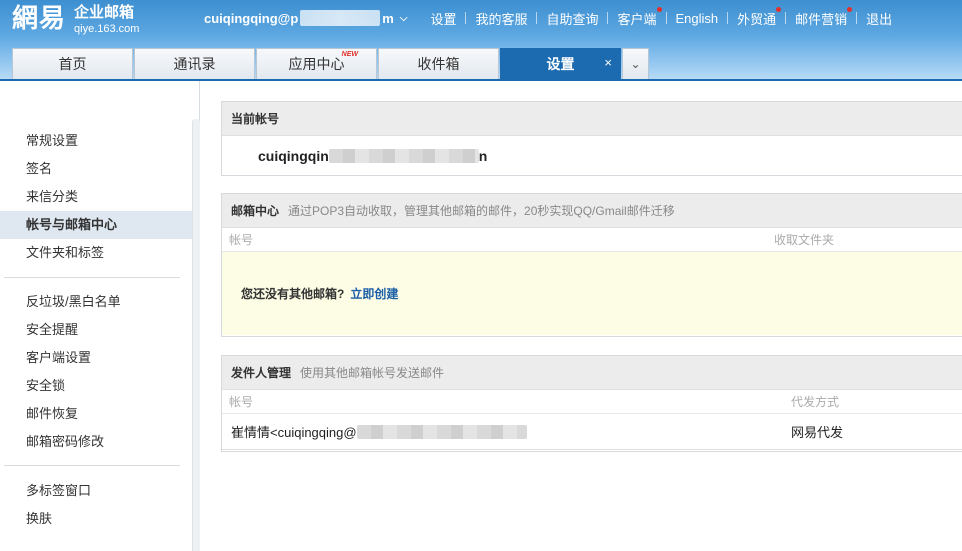  Describe the element at coordinates (194, 63) in the screenshot. I see `tab-contacts: 通讯录` at that location.